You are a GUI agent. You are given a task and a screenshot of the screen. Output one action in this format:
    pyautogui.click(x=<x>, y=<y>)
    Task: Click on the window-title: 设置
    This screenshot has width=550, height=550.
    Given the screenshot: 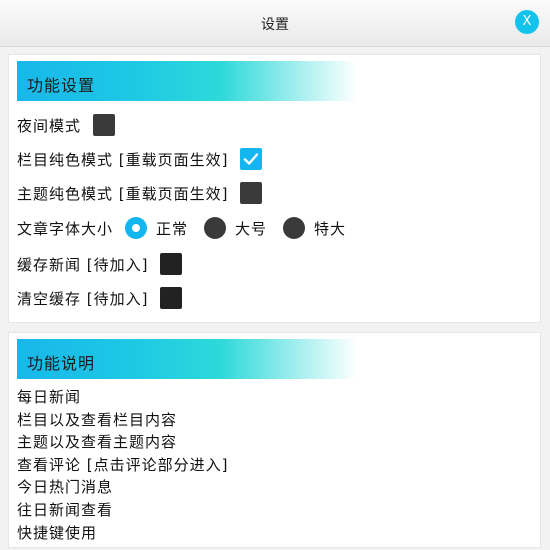 What is the action you would take?
    pyautogui.click(x=275, y=25)
    